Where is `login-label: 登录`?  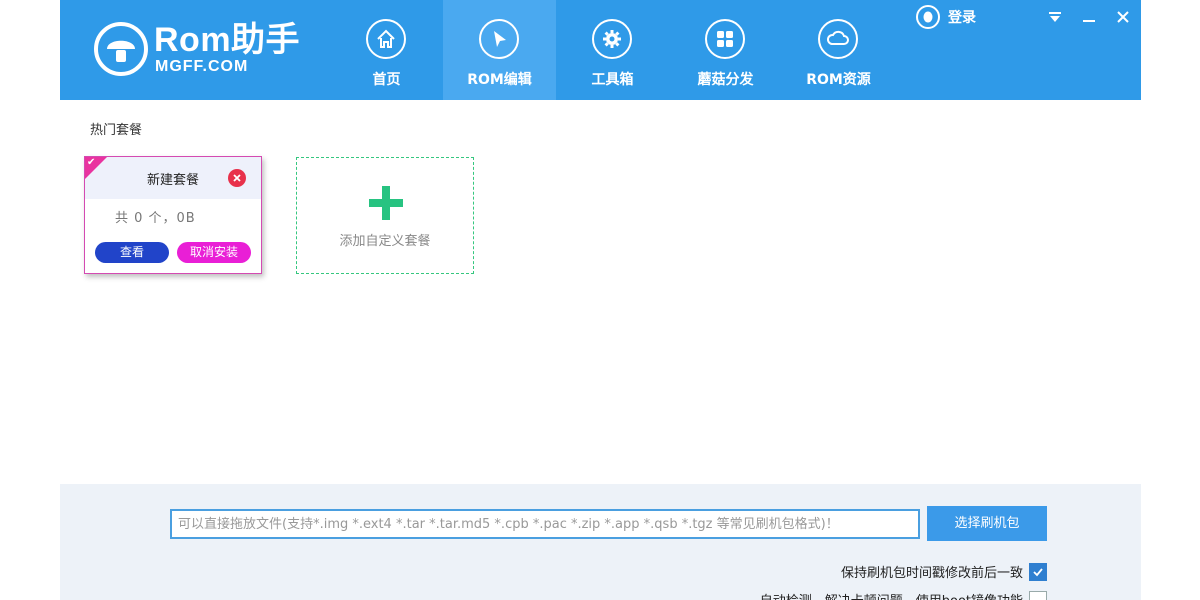 login-label: 登录 is located at coordinates (962, 18).